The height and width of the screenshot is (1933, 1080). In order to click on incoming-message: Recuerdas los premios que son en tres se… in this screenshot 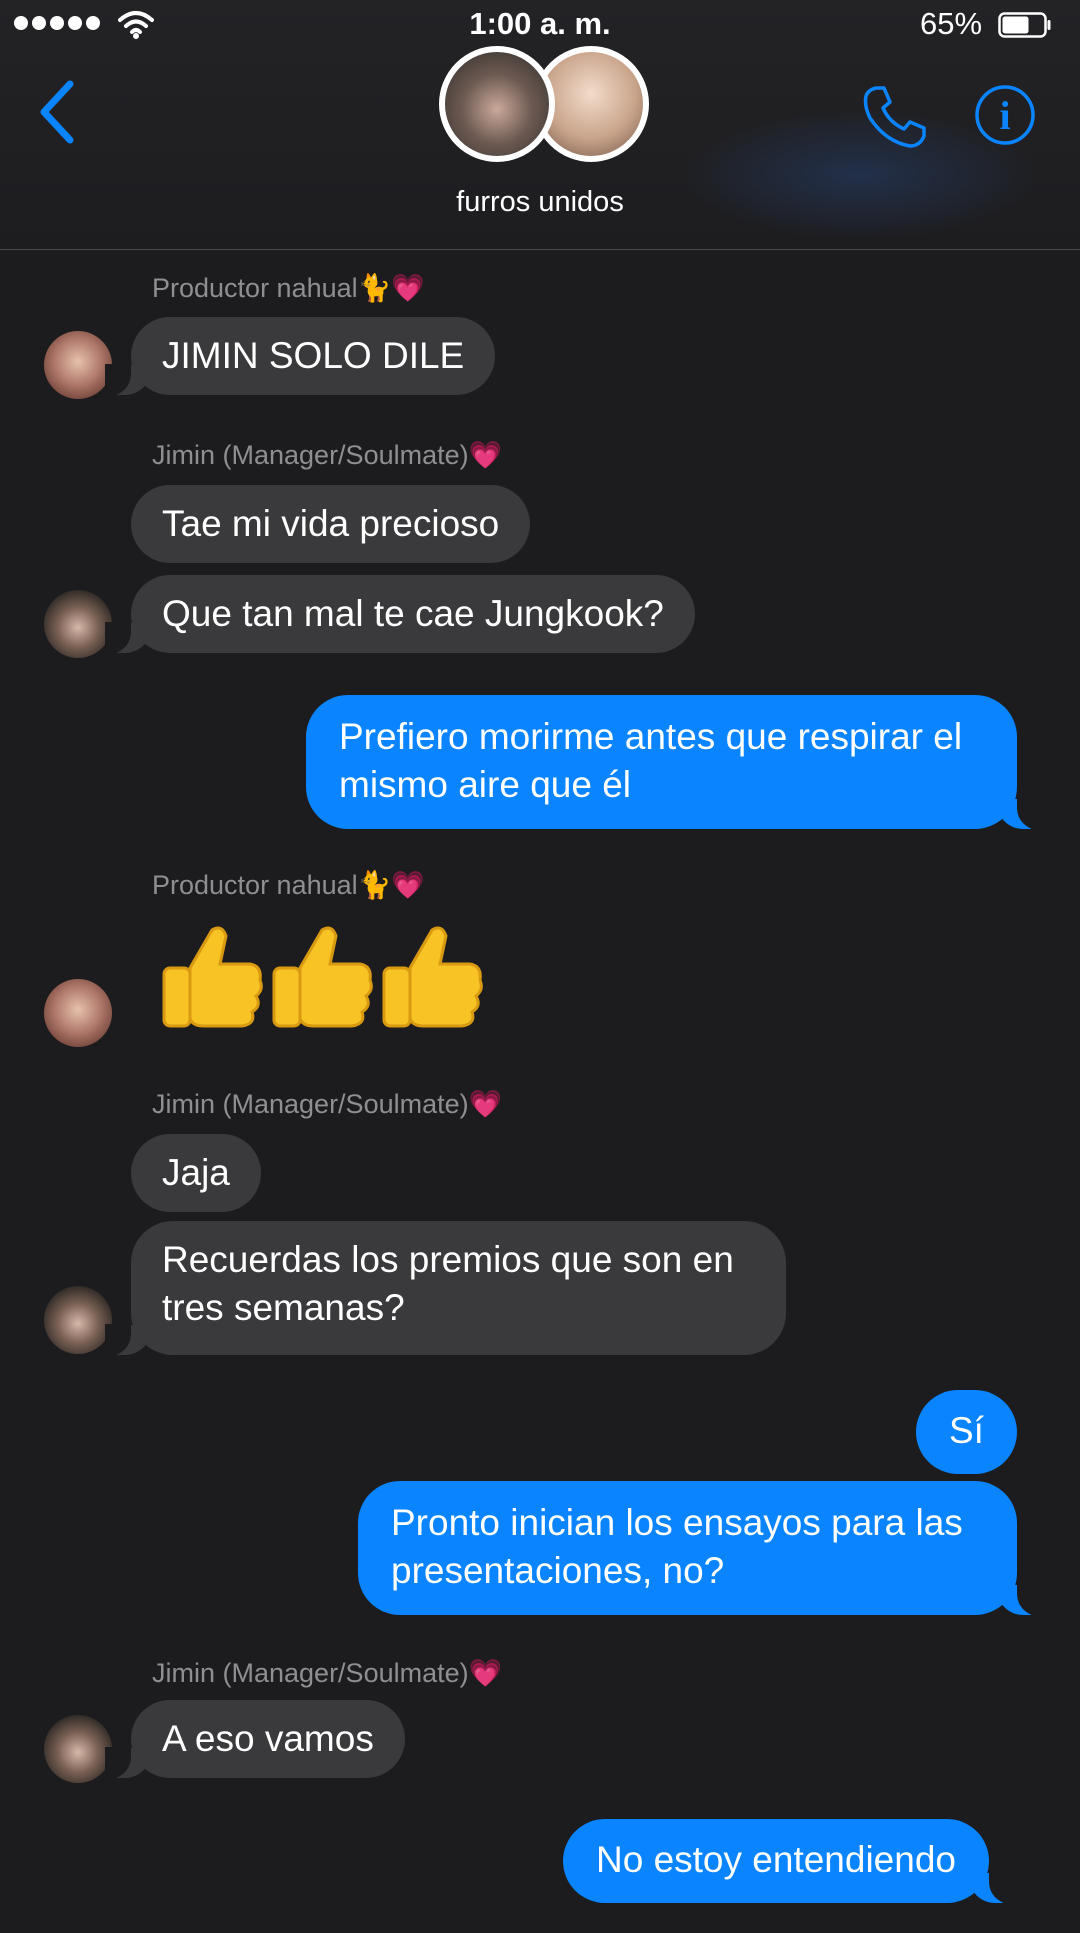, I will do `click(445, 1288)`.